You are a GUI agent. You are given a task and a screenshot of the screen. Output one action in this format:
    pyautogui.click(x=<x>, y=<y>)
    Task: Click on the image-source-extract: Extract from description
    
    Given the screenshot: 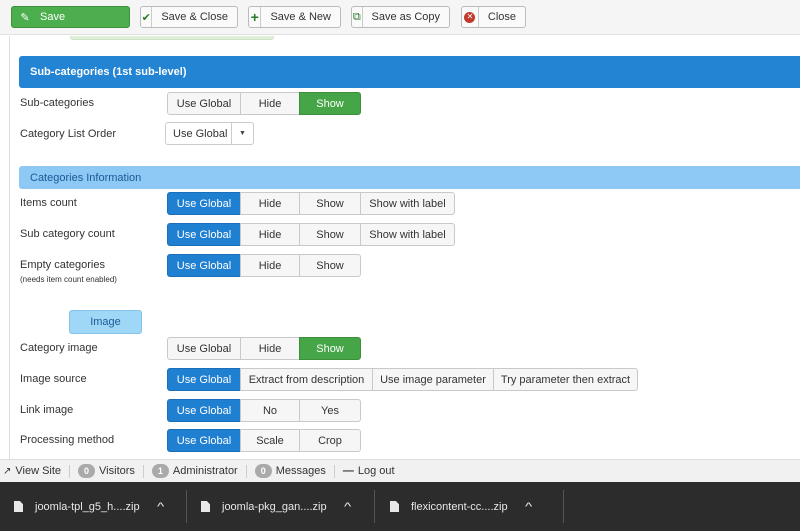 What is the action you would take?
    pyautogui.click(x=306, y=379)
    